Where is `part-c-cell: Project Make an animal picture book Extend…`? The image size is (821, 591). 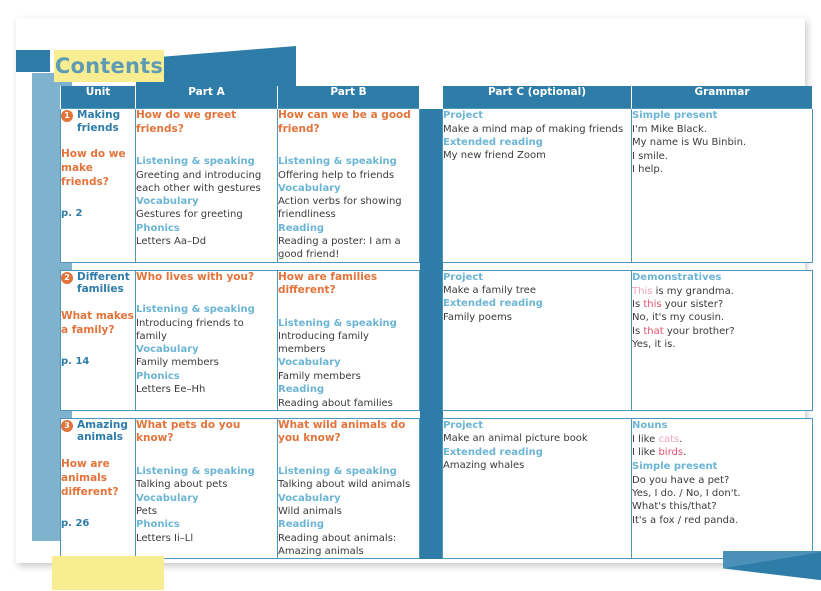
part-c-cell: Project Make an animal picture book Extend… is located at coordinates (537, 488).